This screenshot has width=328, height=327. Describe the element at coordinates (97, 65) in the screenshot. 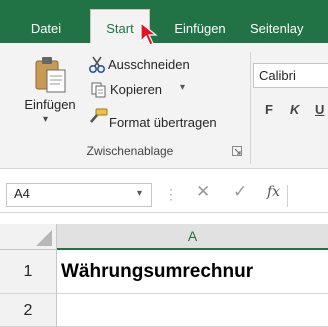

I see `scissors-icon` at that location.